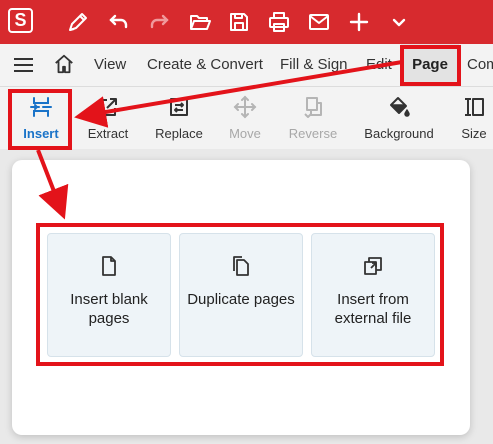  I want to click on duplicate-pages-label: Duplicate pages, so click(241, 299).